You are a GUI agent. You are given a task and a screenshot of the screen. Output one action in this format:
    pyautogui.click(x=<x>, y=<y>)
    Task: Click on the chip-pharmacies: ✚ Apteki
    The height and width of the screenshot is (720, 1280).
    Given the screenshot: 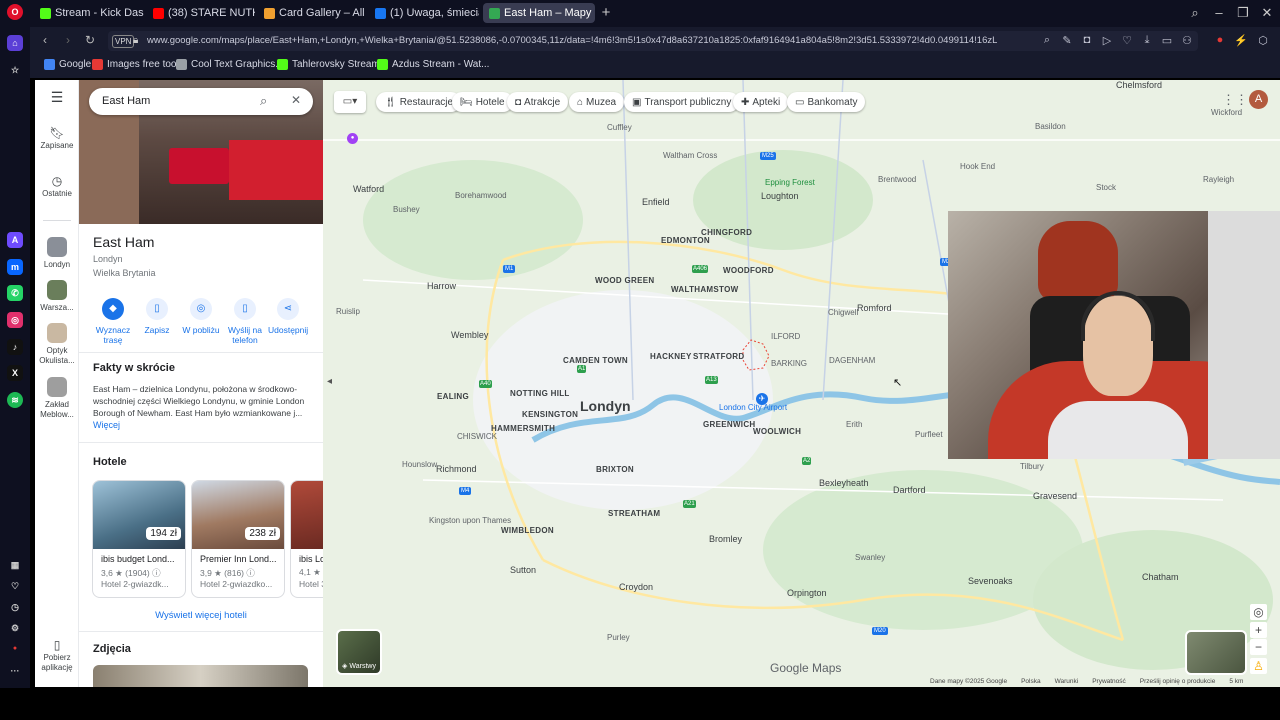 What is the action you would take?
    pyautogui.click(x=761, y=102)
    